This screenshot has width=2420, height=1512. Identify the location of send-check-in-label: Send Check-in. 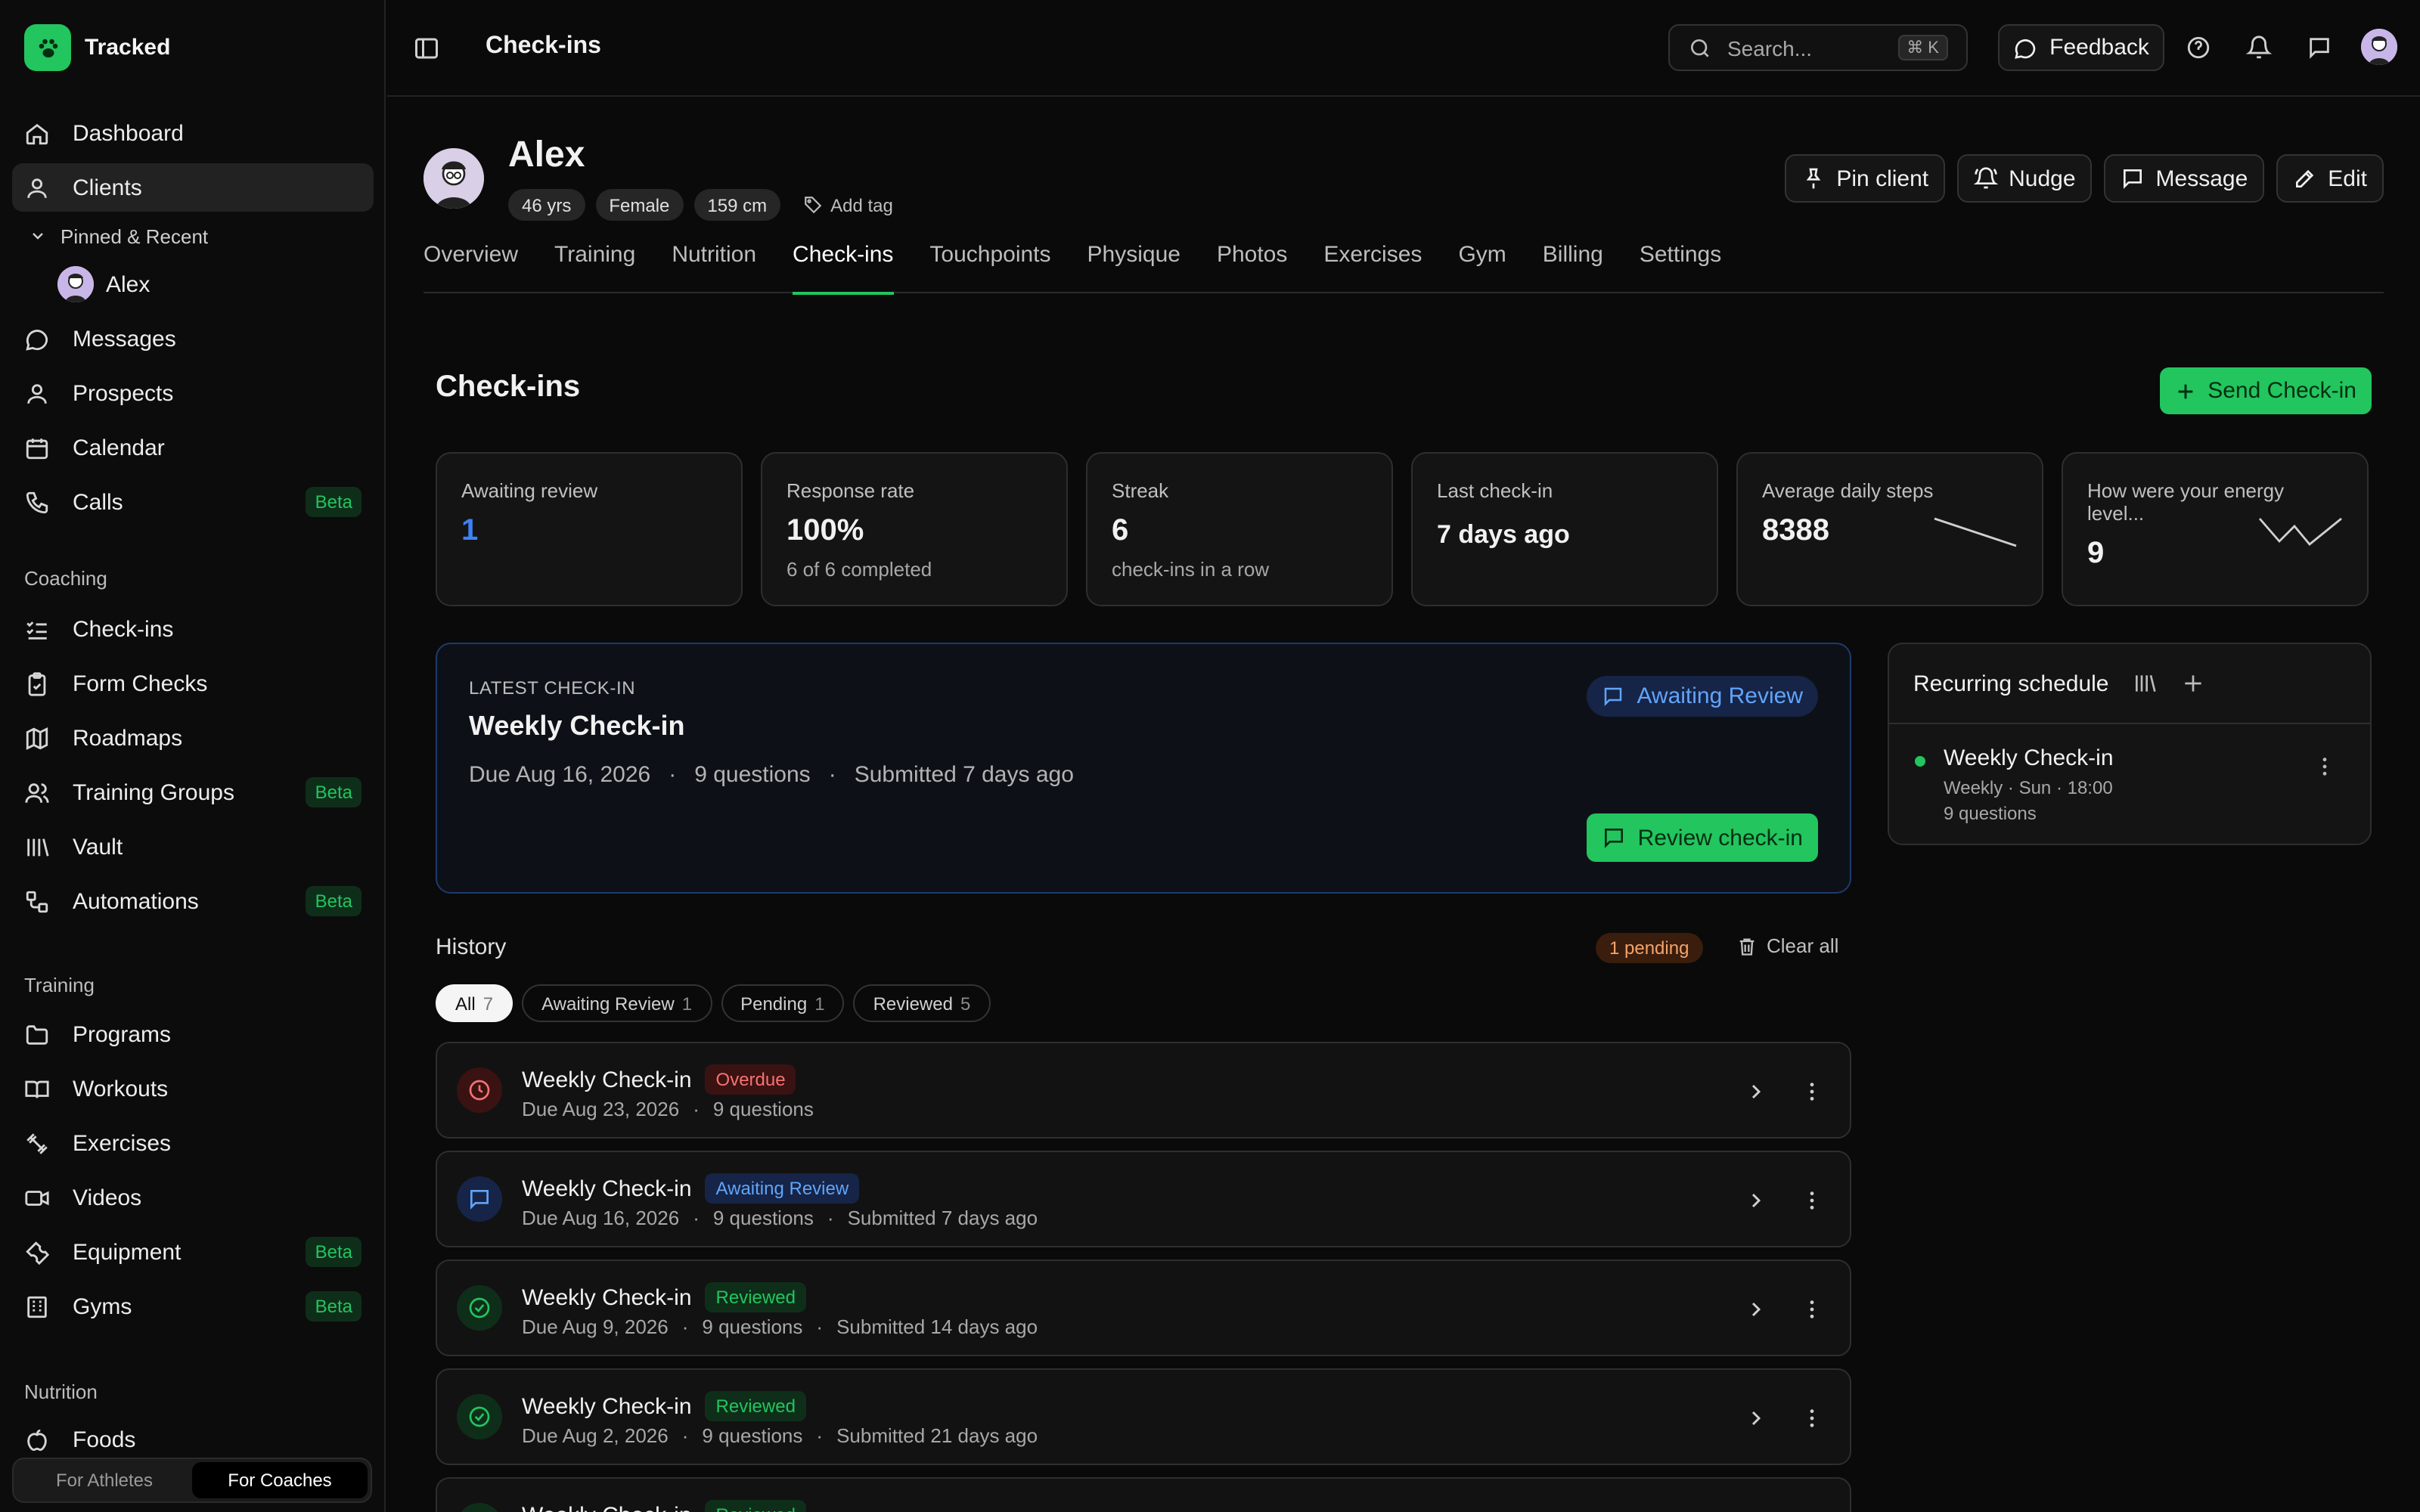
(2281, 391).